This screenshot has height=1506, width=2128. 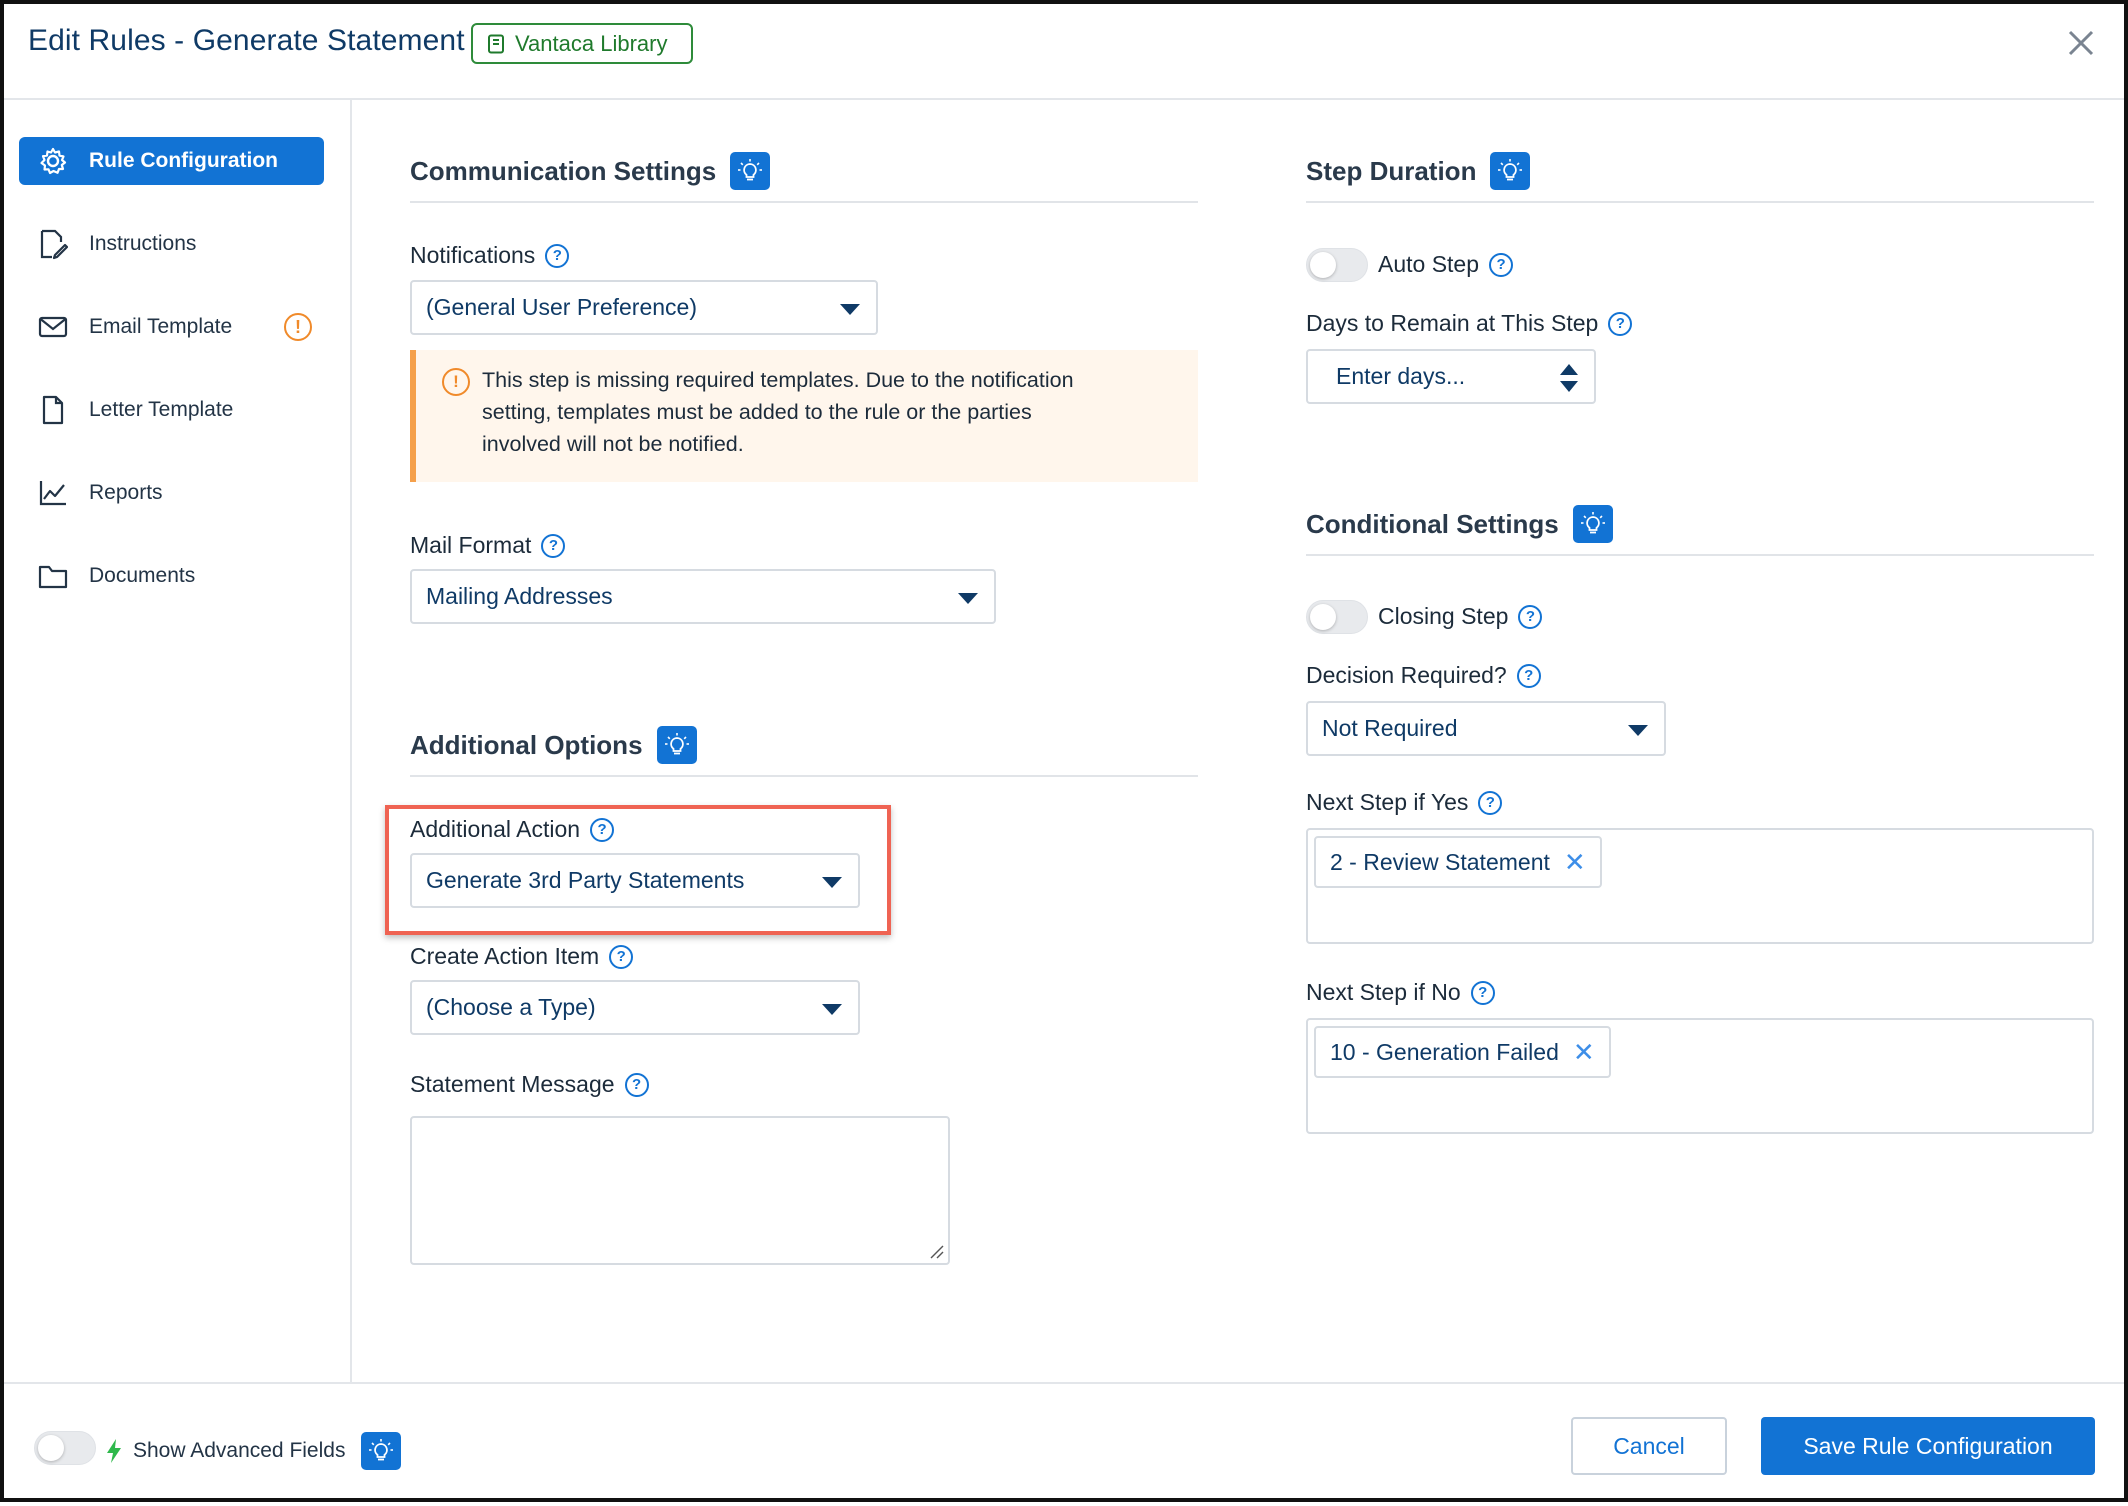 I want to click on chip-label: 10 - Generation Failed, so click(x=1444, y=1051).